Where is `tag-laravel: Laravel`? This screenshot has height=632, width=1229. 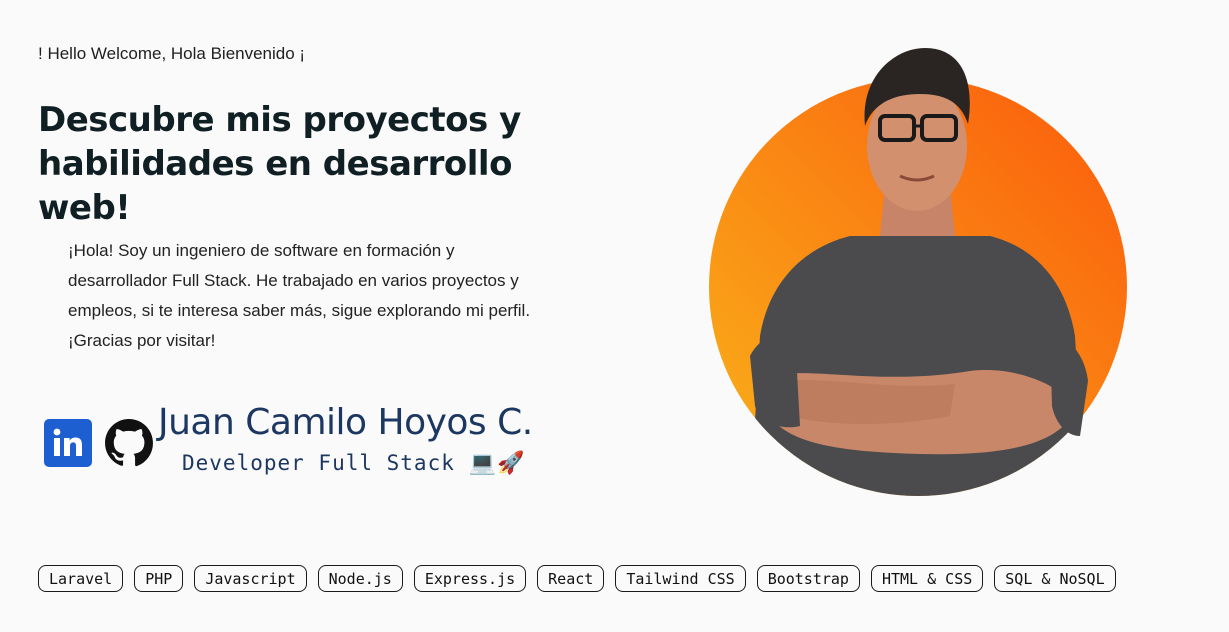 tag-laravel: Laravel is located at coordinates (81, 578).